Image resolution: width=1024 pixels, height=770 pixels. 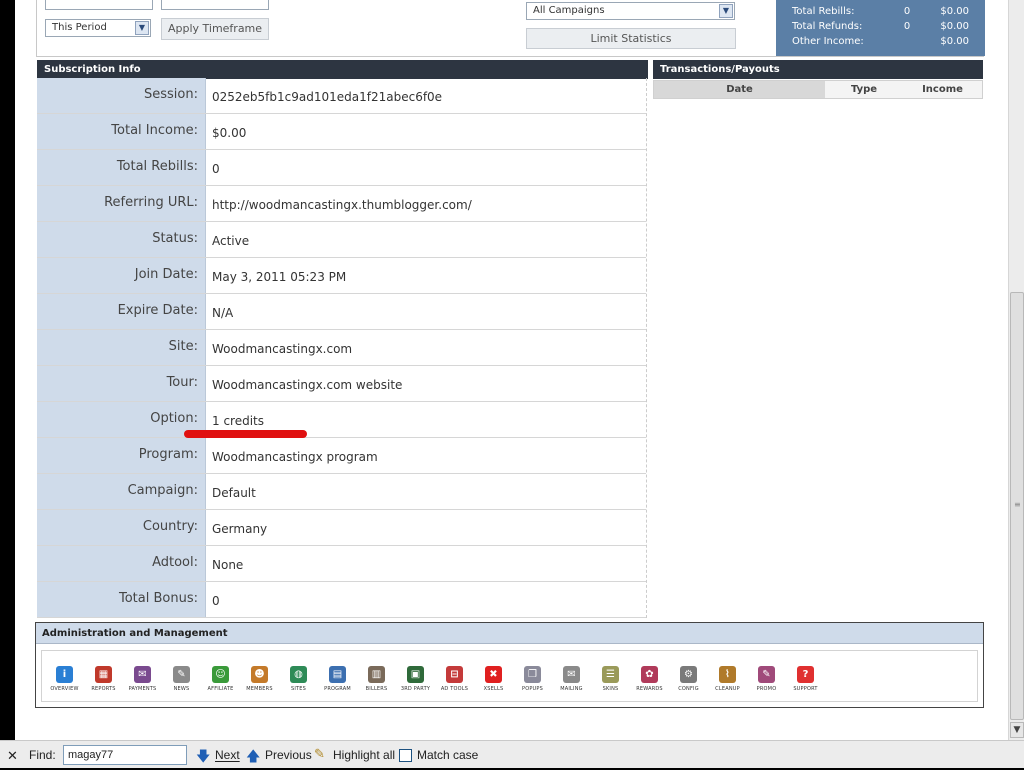 I want to click on admin-tool-support: ? SUPPORT, so click(x=805, y=676).